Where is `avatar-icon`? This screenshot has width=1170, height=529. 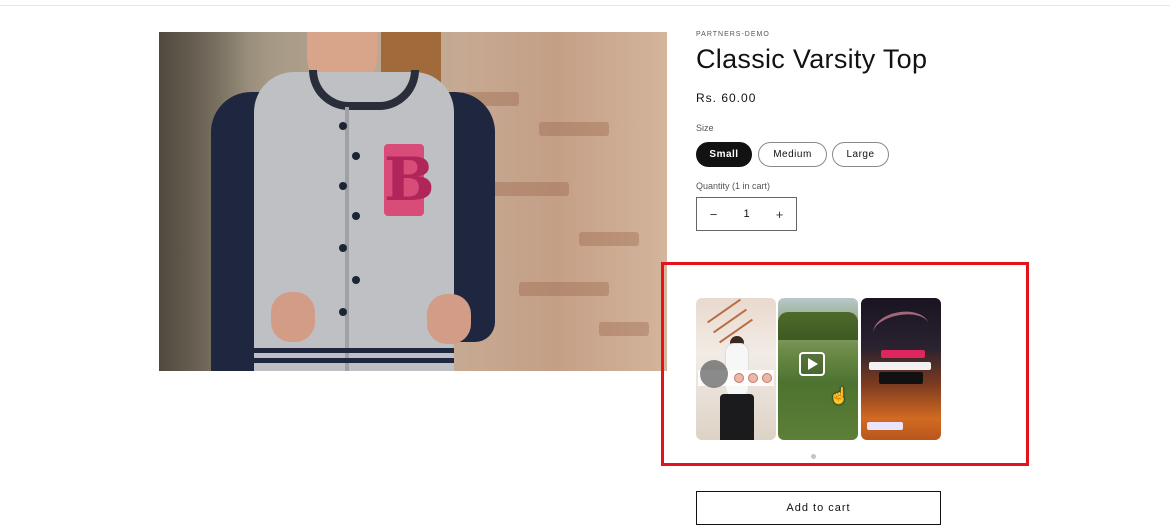 avatar-icon is located at coordinates (714, 374).